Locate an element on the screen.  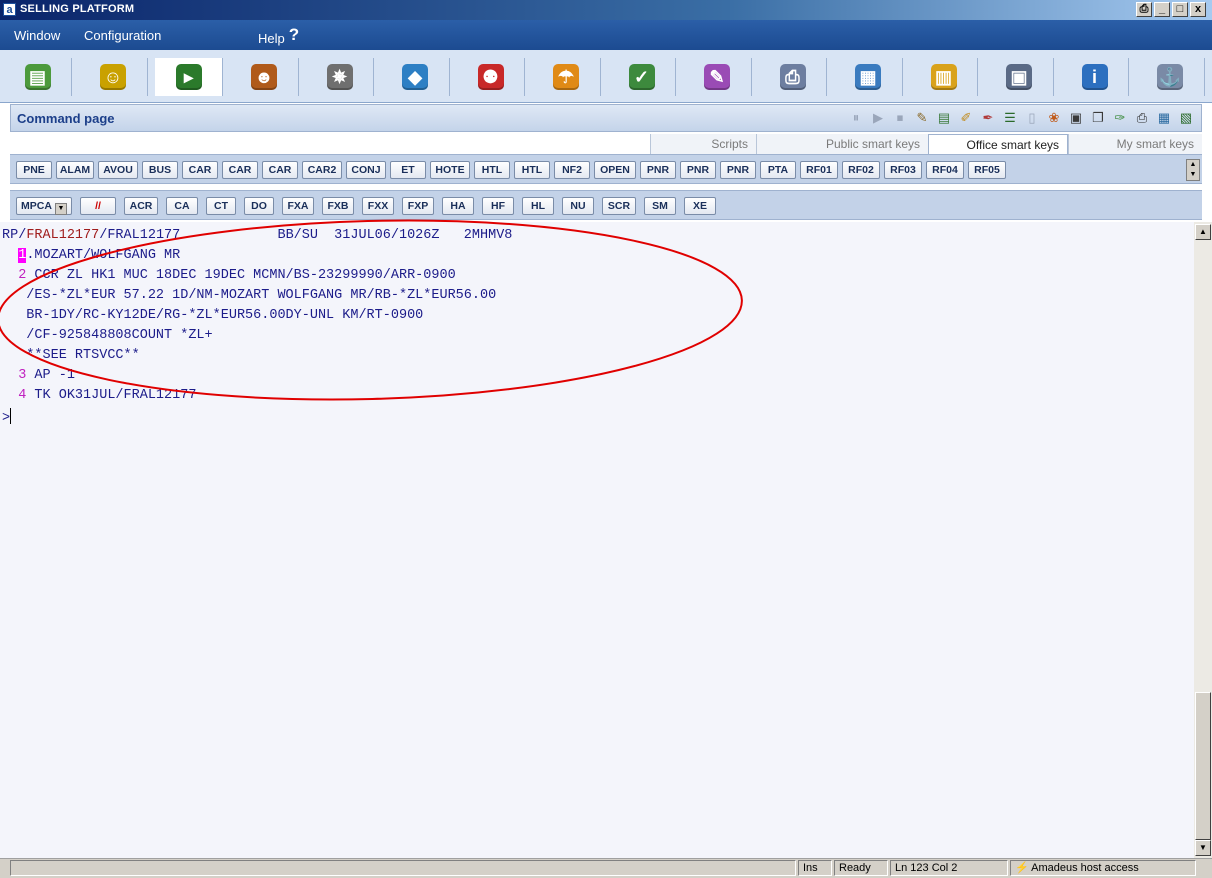
command-key-acr: ACR is located at coordinates (141, 206).